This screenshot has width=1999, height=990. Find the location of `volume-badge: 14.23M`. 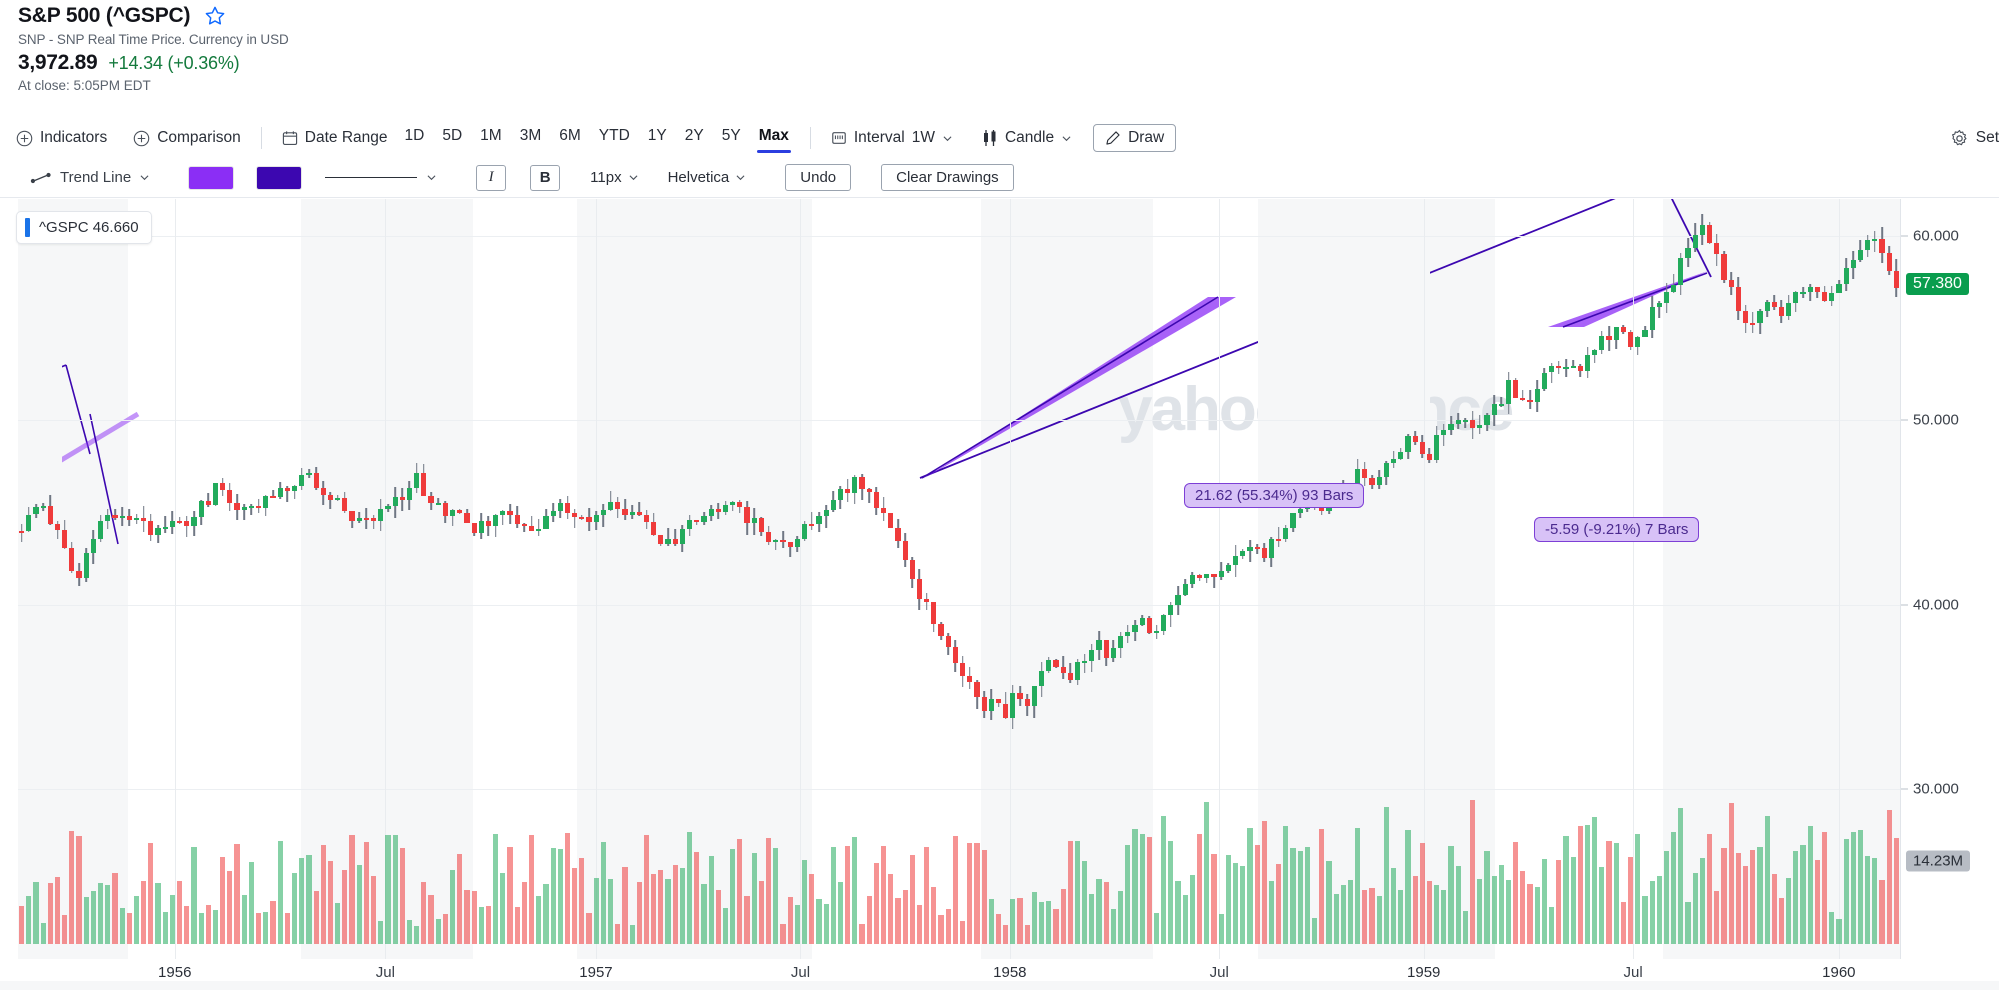

volume-badge: 14.23M is located at coordinates (1938, 861).